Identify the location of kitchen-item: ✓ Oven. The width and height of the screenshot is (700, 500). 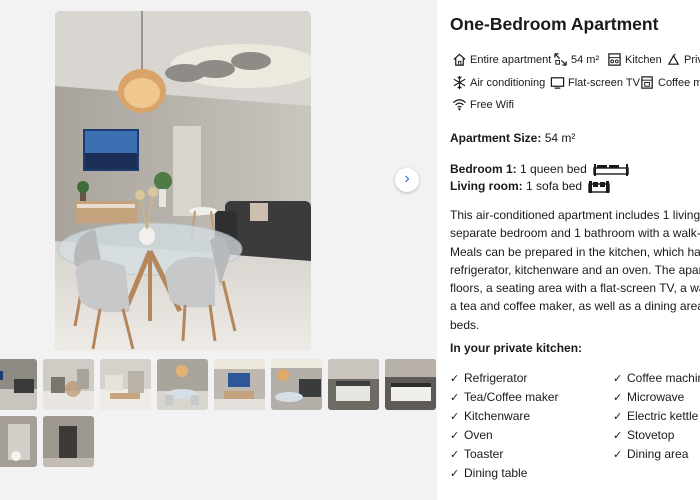
(471, 435).